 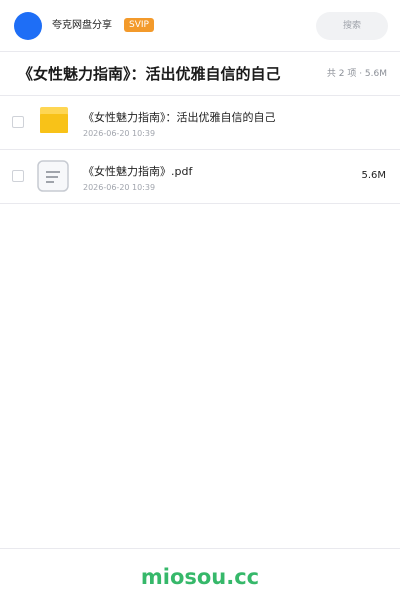 What do you see at coordinates (53, 176) in the screenshot?
I see `document-icon` at bounding box center [53, 176].